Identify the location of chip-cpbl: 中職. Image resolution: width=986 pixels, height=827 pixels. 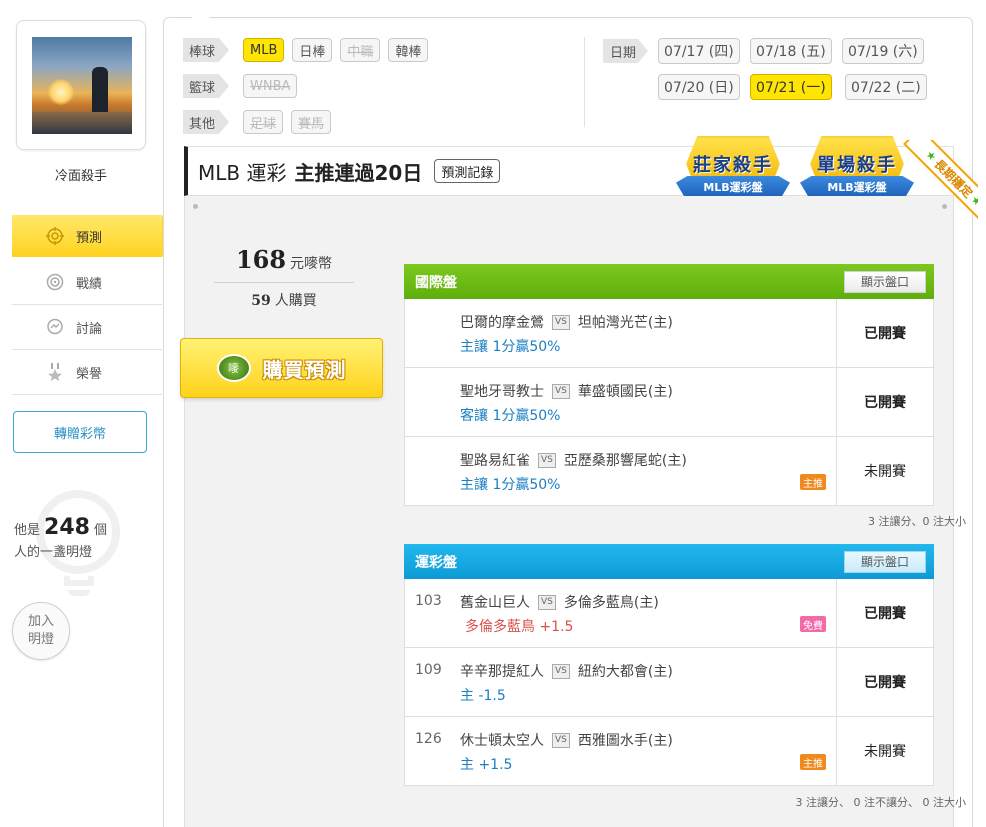
(360, 50).